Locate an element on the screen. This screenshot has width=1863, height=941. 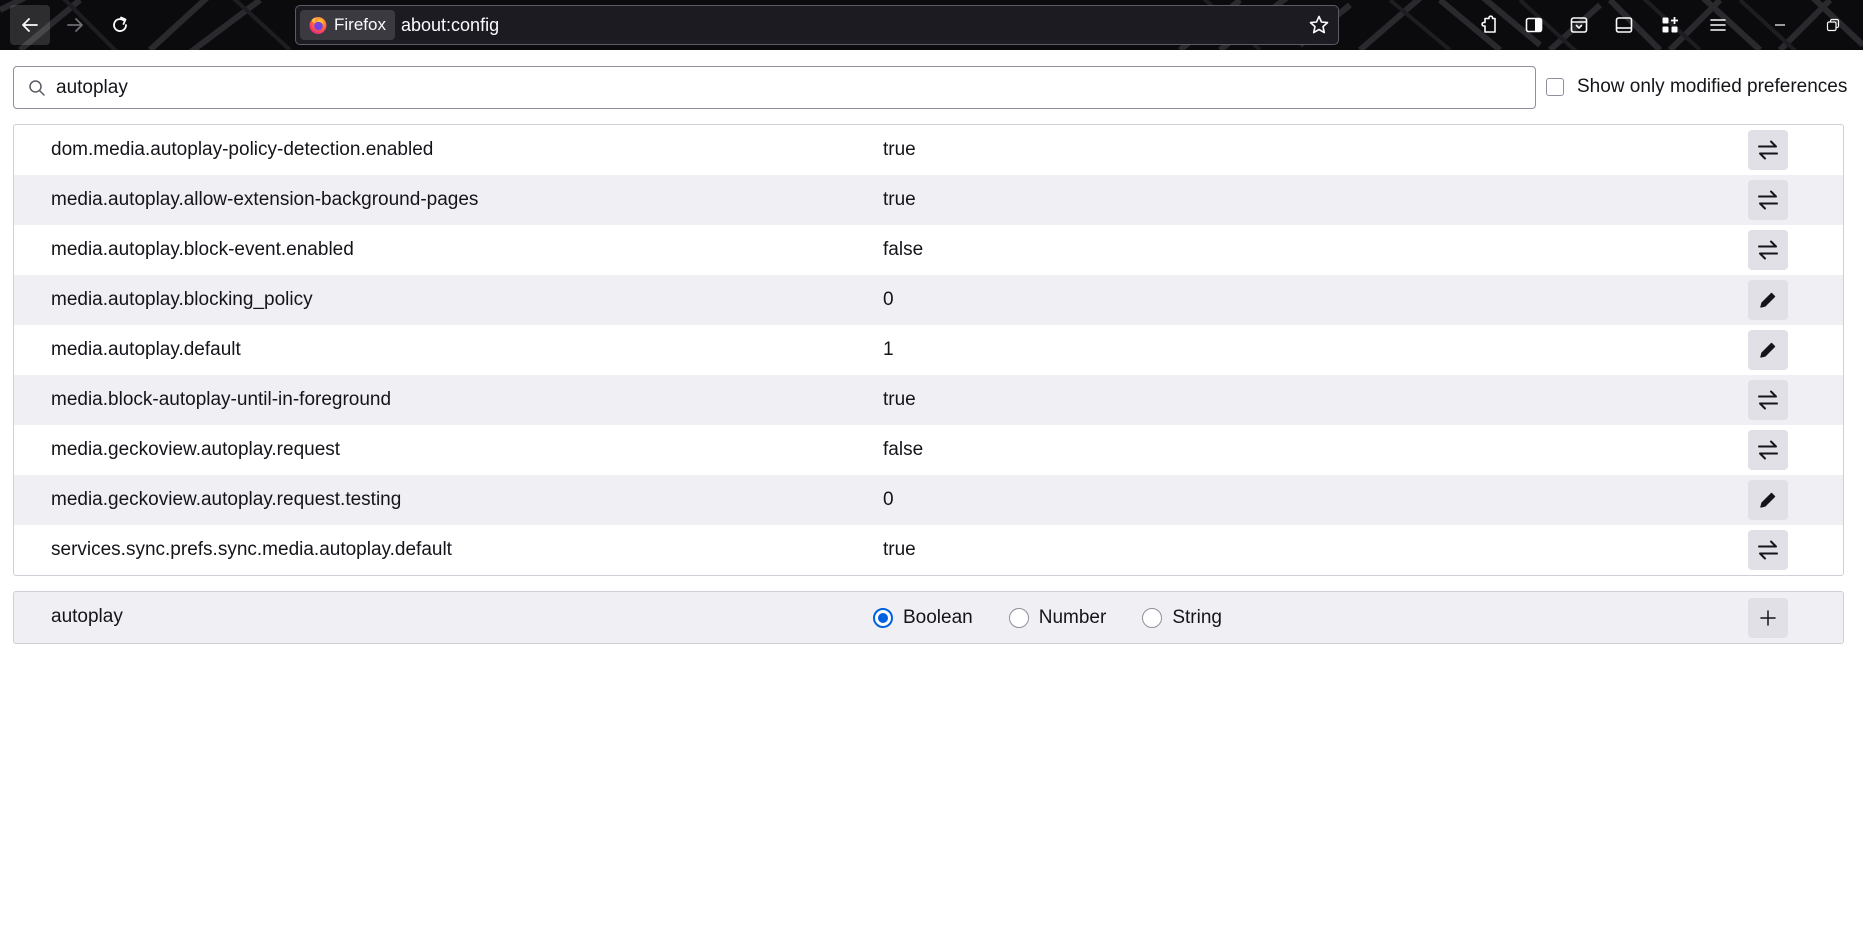
pref-row: media.geckoview.autoplay.request false is located at coordinates (928, 450).